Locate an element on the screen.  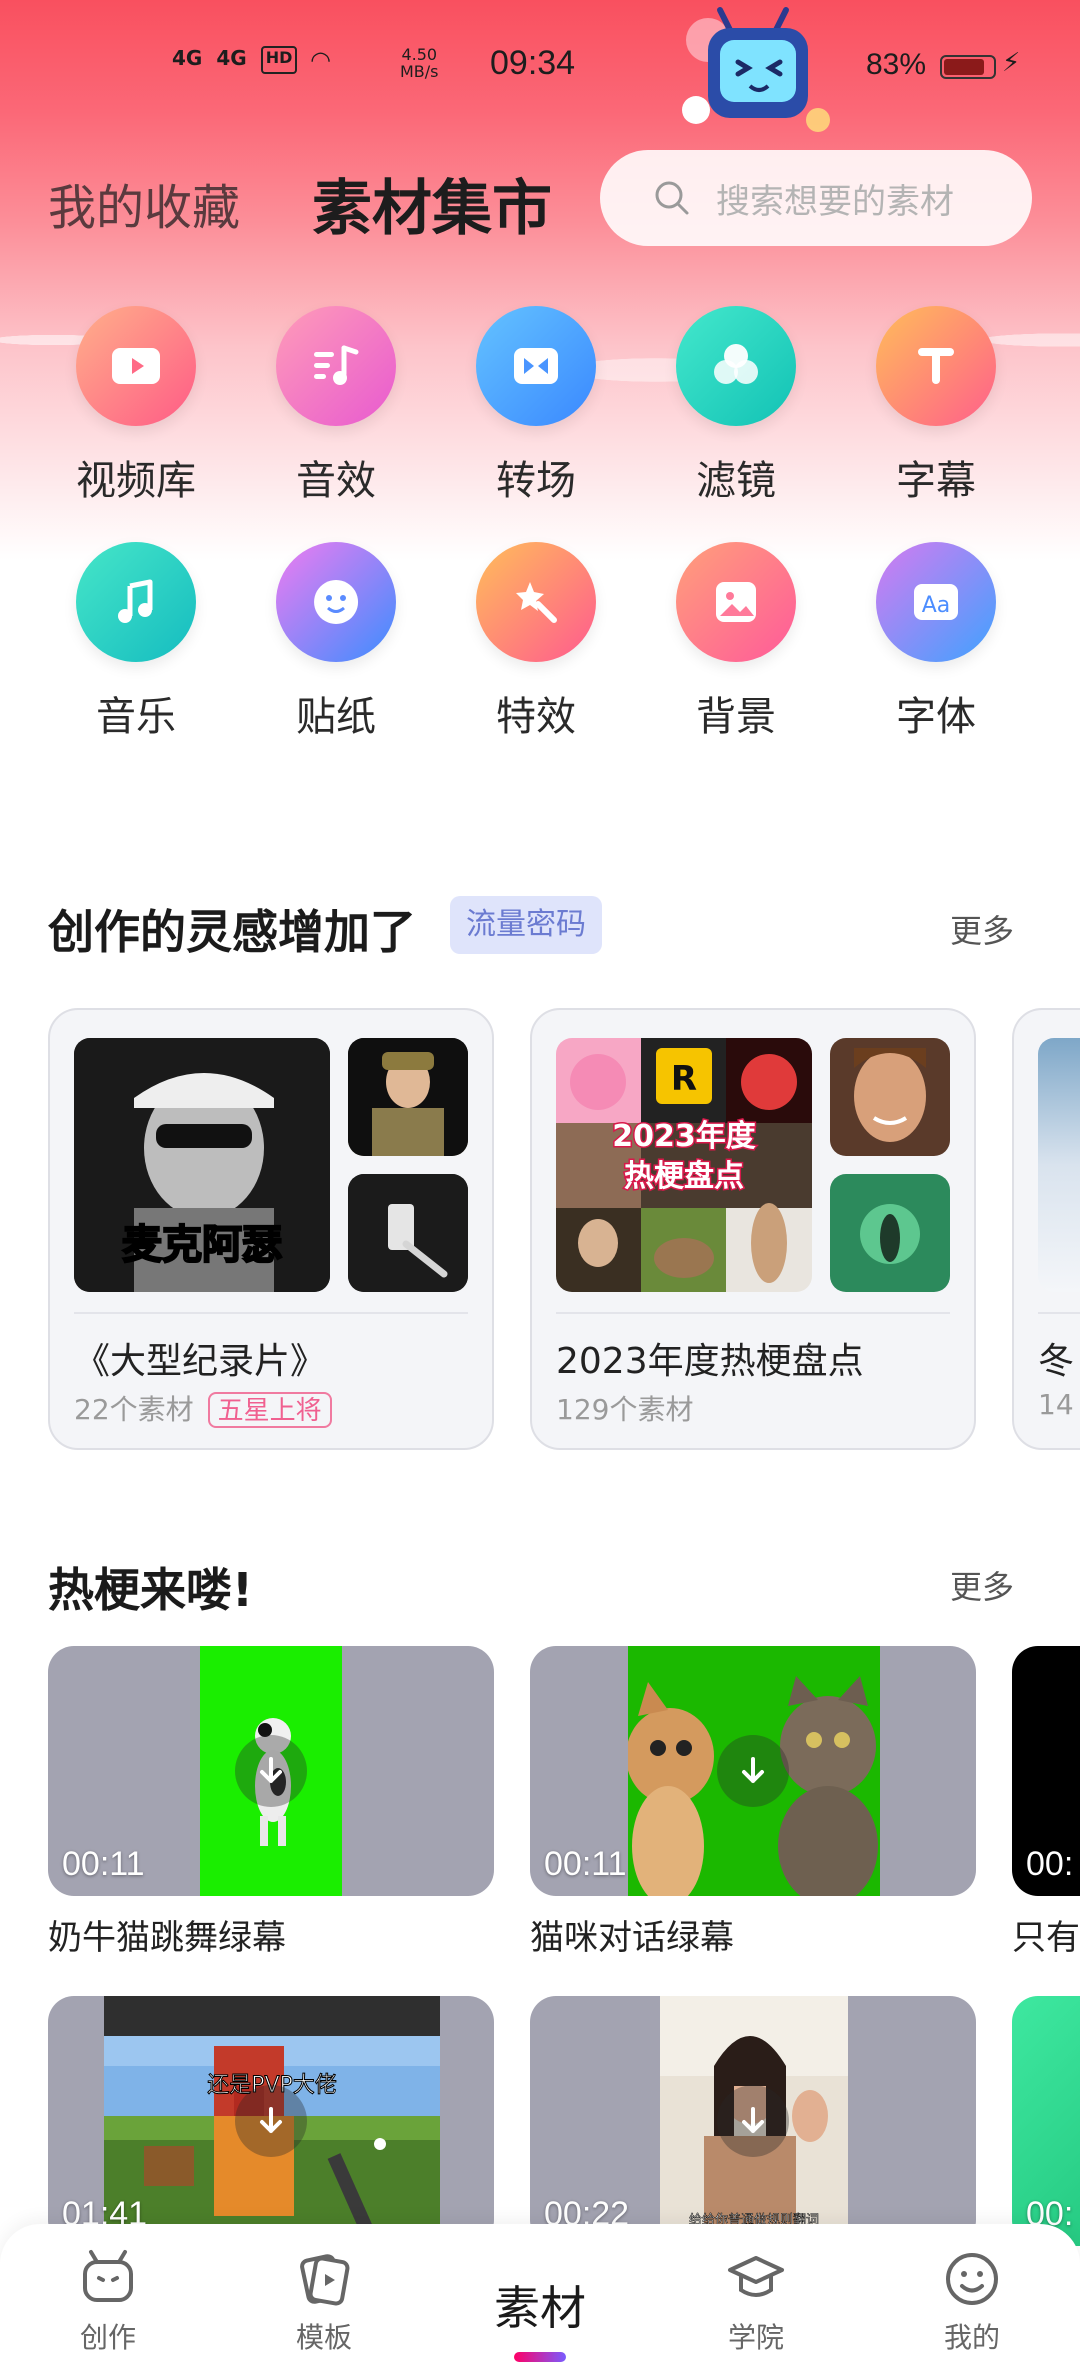
nav-label: 创作 is located at coordinates (107, 2337).